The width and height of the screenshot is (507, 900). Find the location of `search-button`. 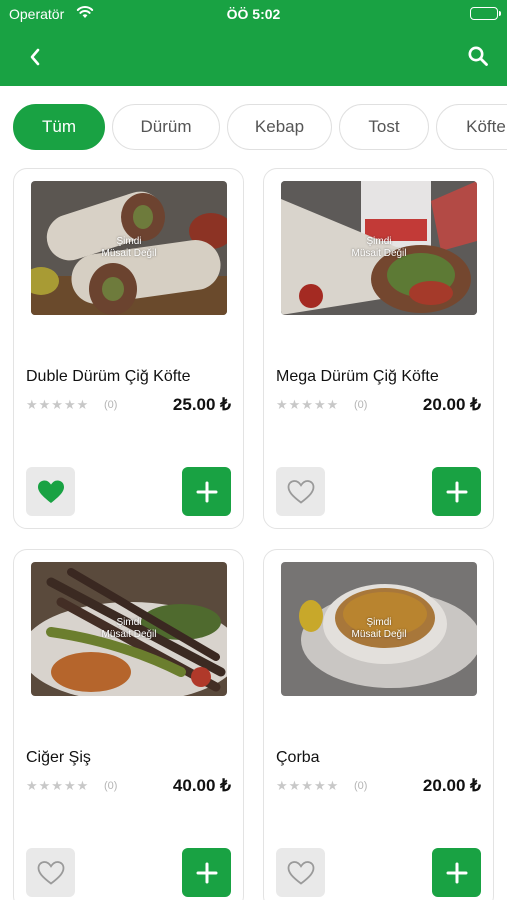

search-button is located at coordinates (478, 56).